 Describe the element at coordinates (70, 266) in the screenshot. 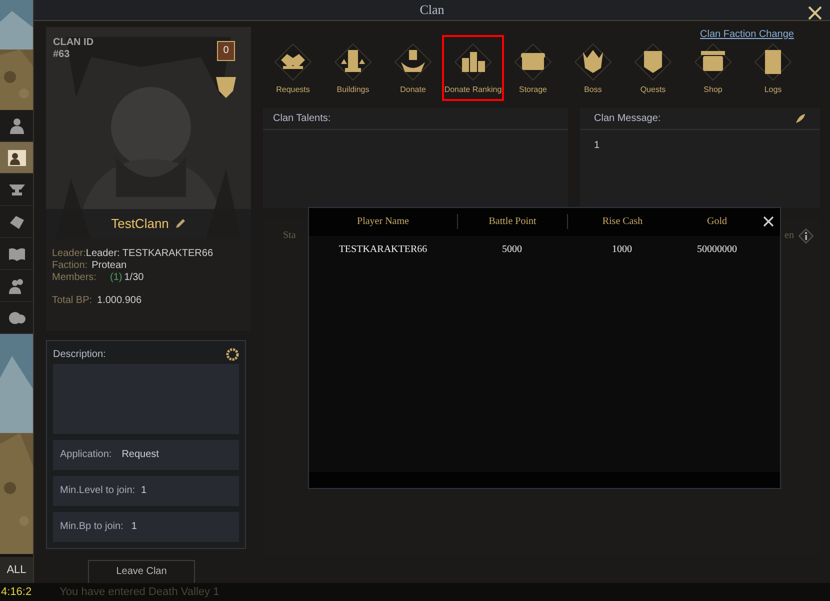

I see `faction-label: Faction:` at that location.